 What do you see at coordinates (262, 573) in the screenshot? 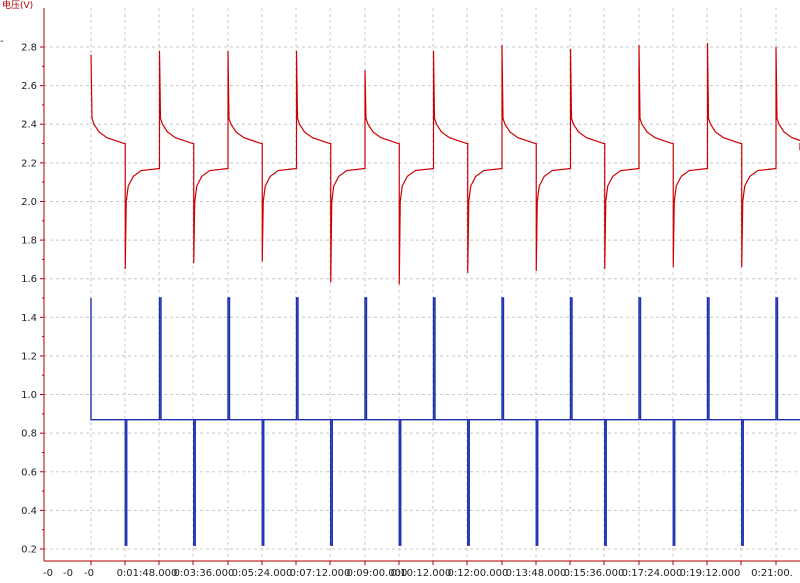
I see `x-tick-label: 0:05:24.000` at bounding box center [262, 573].